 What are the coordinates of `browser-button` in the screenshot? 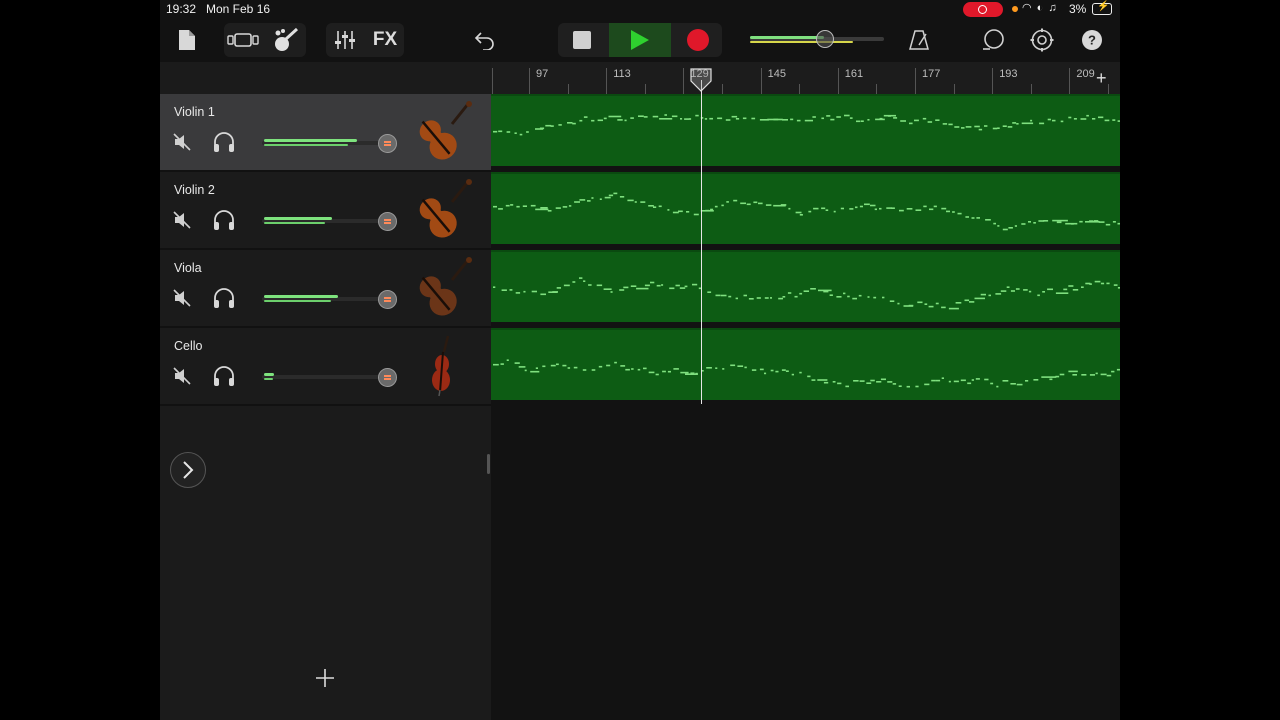 It's located at (244, 40).